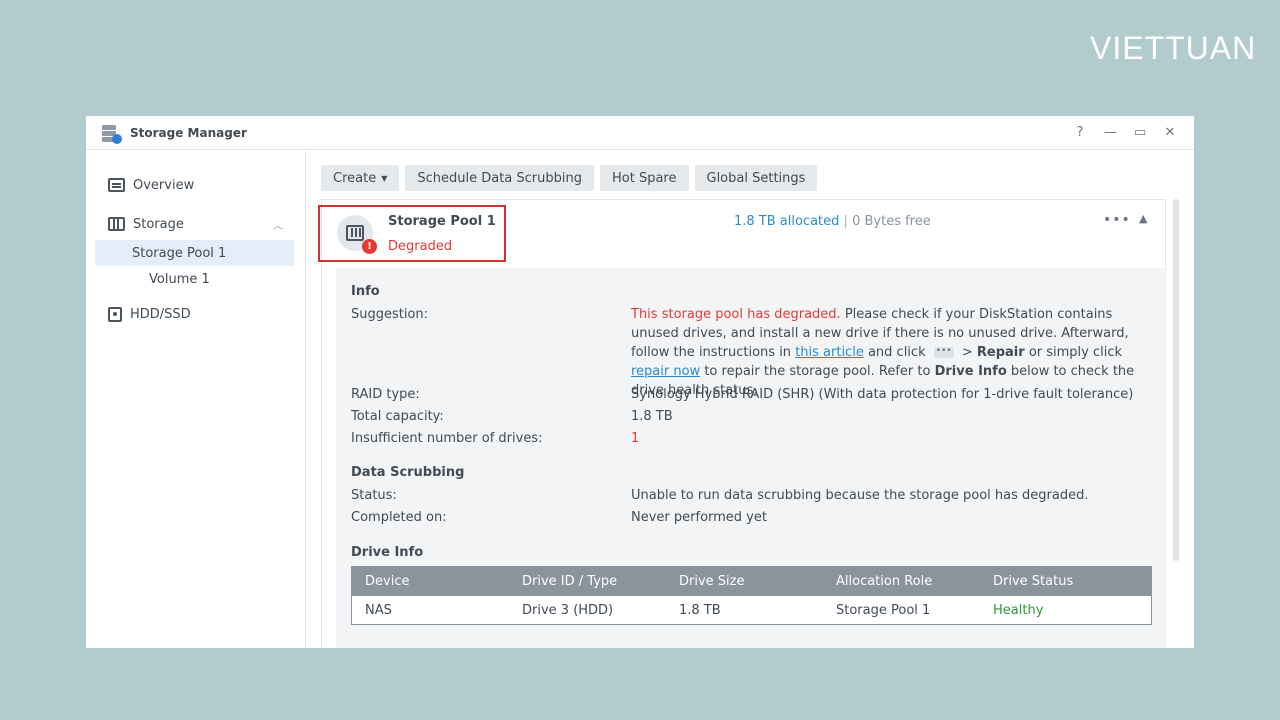 This screenshot has width=1280, height=720. I want to click on suggestion-part: >, so click(967, 352).